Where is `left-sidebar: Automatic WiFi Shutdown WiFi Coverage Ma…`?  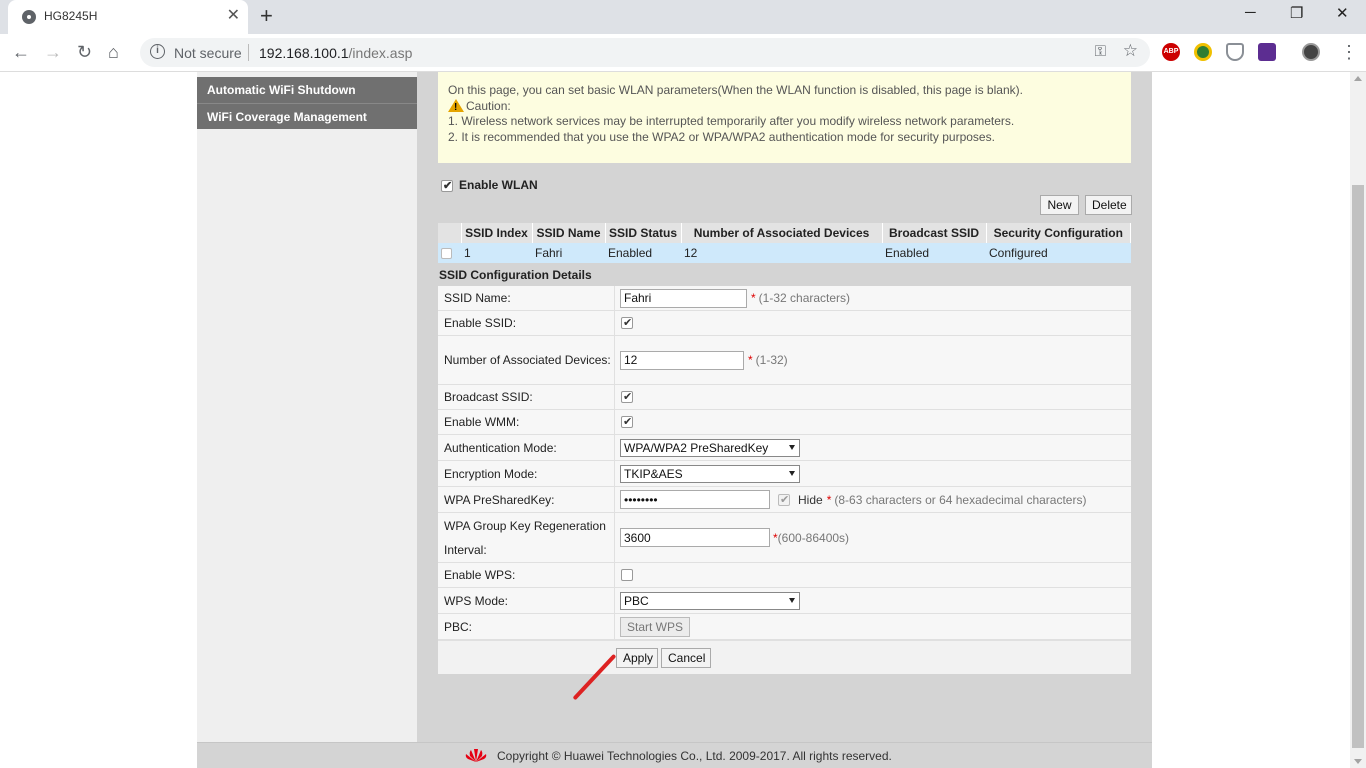
left-sidebar: Automatic WiFi Shutdown WiFi Coverage Ma… is located at coordinates (307, 407).